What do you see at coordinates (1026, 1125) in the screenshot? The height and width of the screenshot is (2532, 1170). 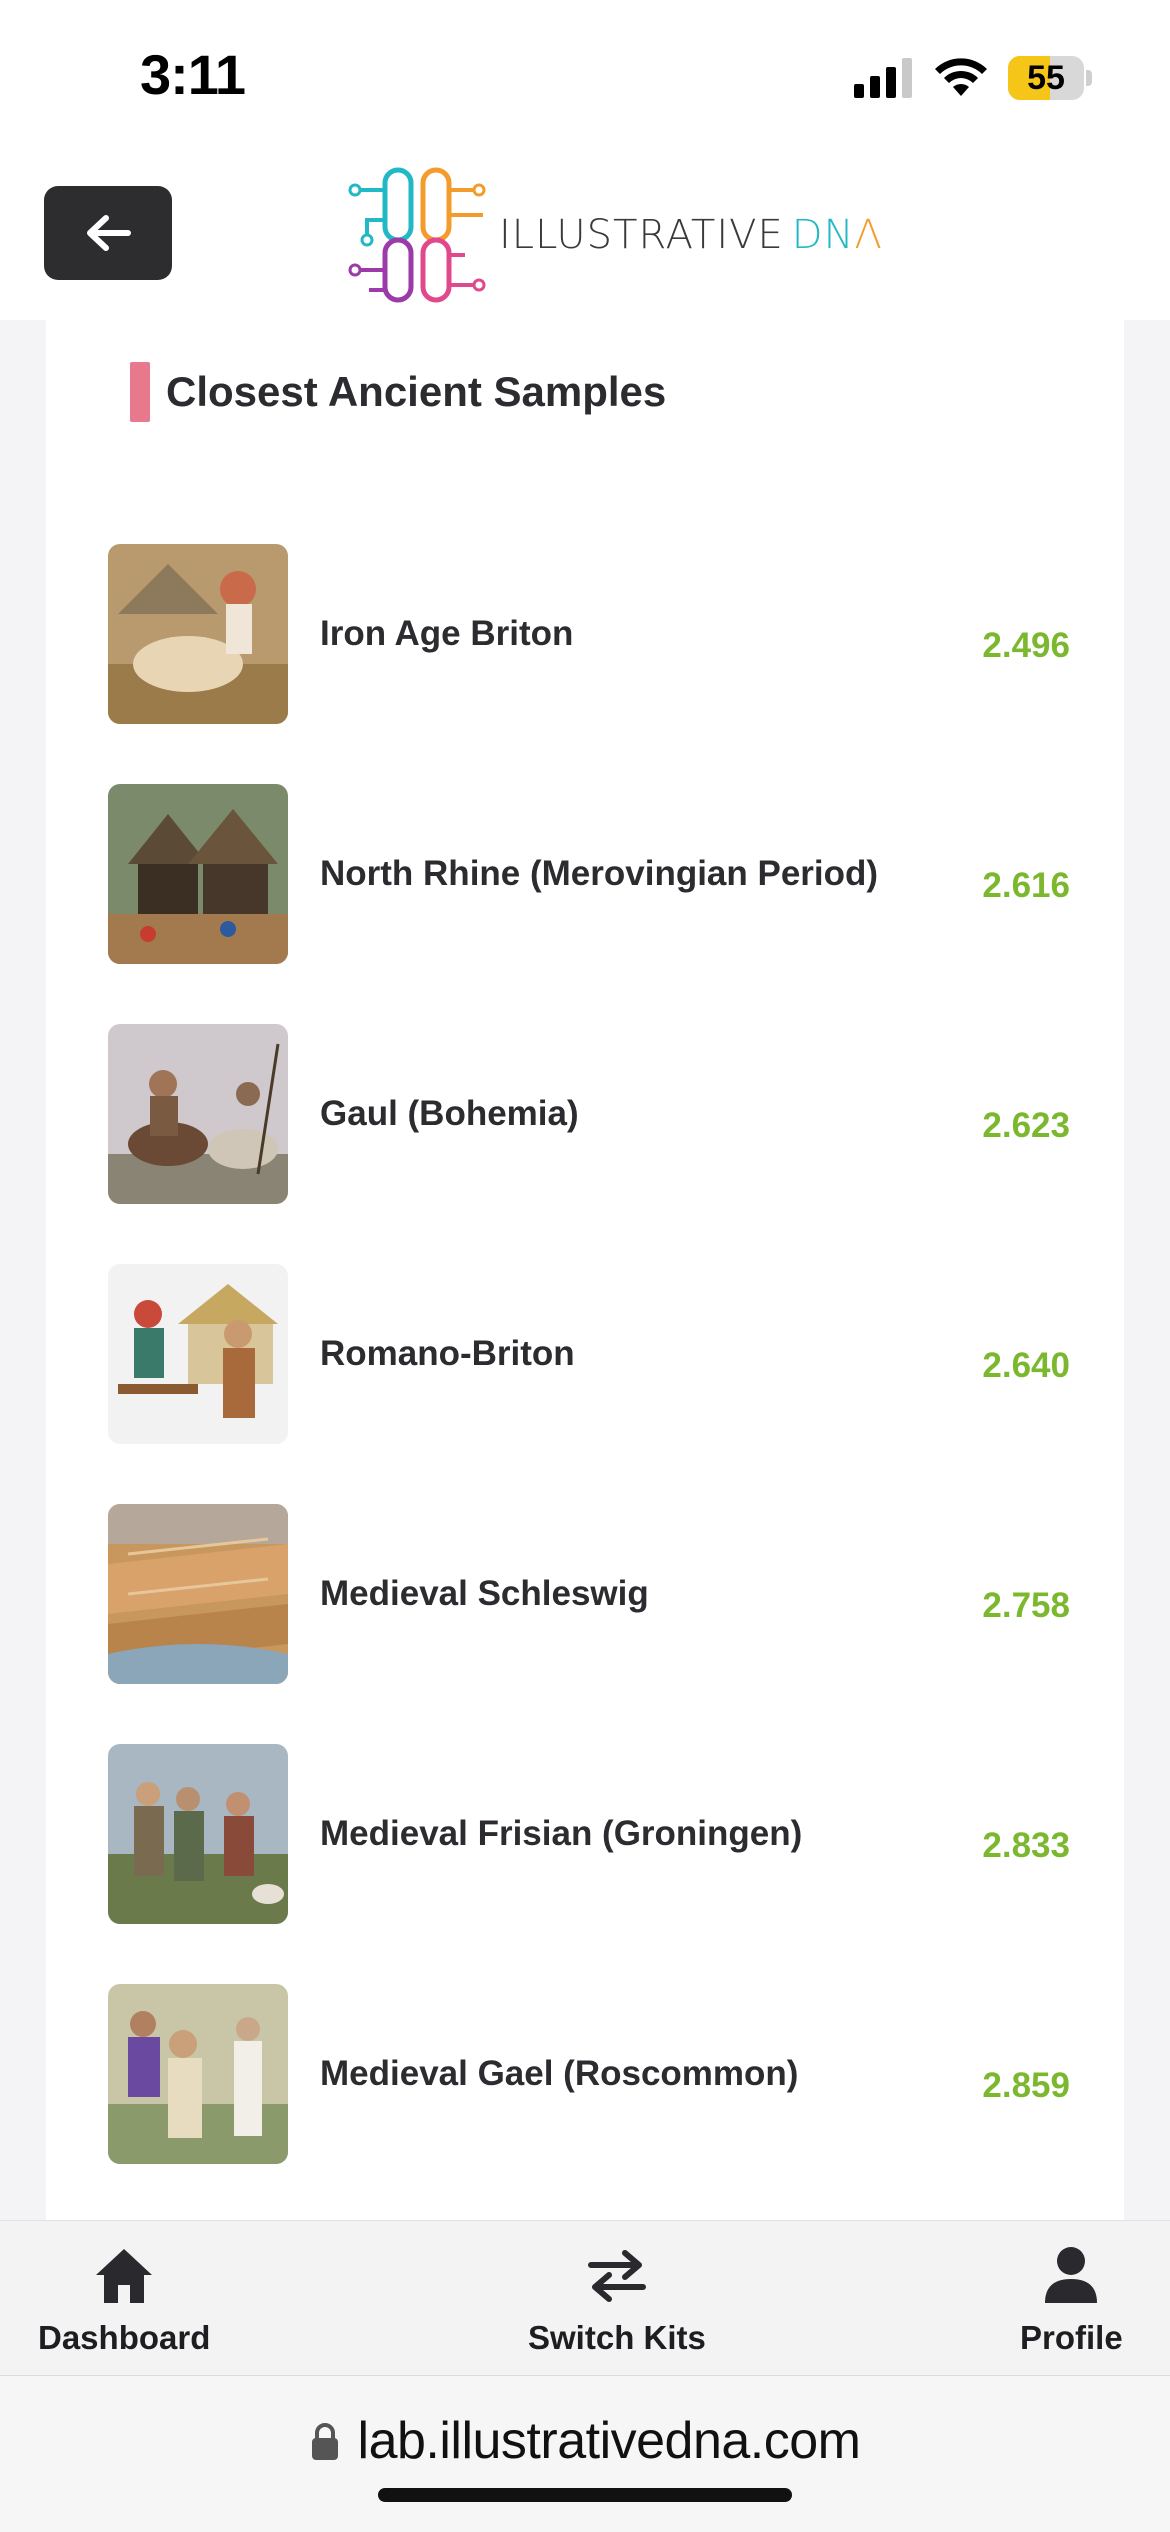 I see `sample-score: 2.623` at bounding box center [1026, 1125].